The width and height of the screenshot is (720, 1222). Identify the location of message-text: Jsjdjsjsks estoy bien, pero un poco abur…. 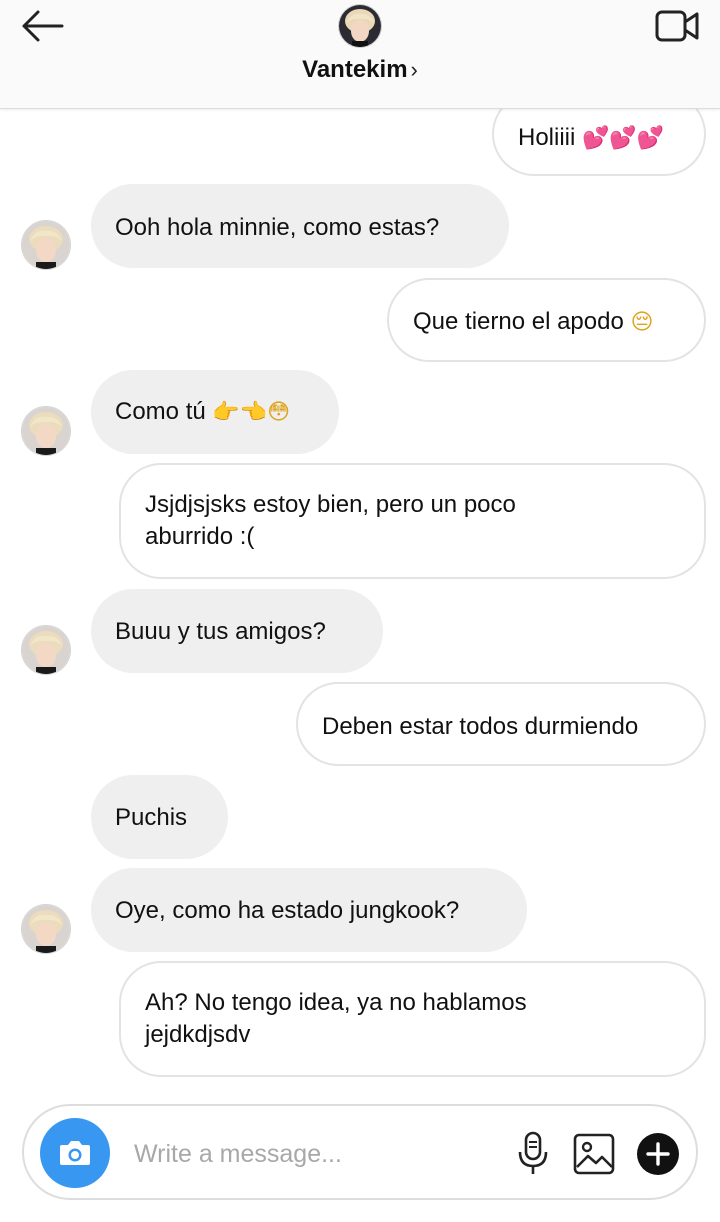
(330, 520).